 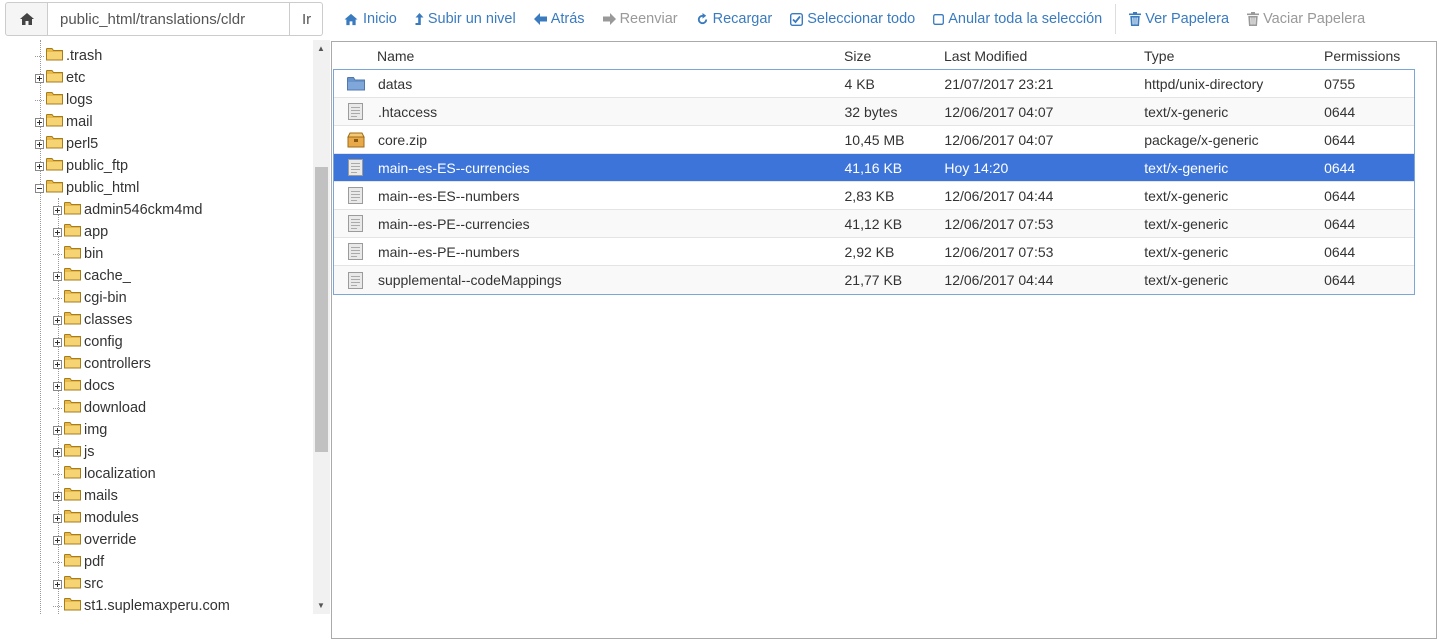 What do you see at coordinates (894, 56) in the screenshot?
I see `size-column-header: Size` at bounding box center [894, 56].